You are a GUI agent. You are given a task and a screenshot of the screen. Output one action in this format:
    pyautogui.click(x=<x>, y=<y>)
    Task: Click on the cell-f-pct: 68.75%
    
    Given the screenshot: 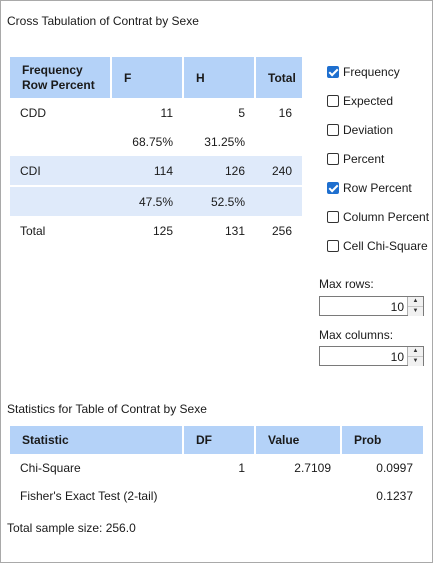 What is the action you would take?
    pyautogui.click(x=152, y=141)
    